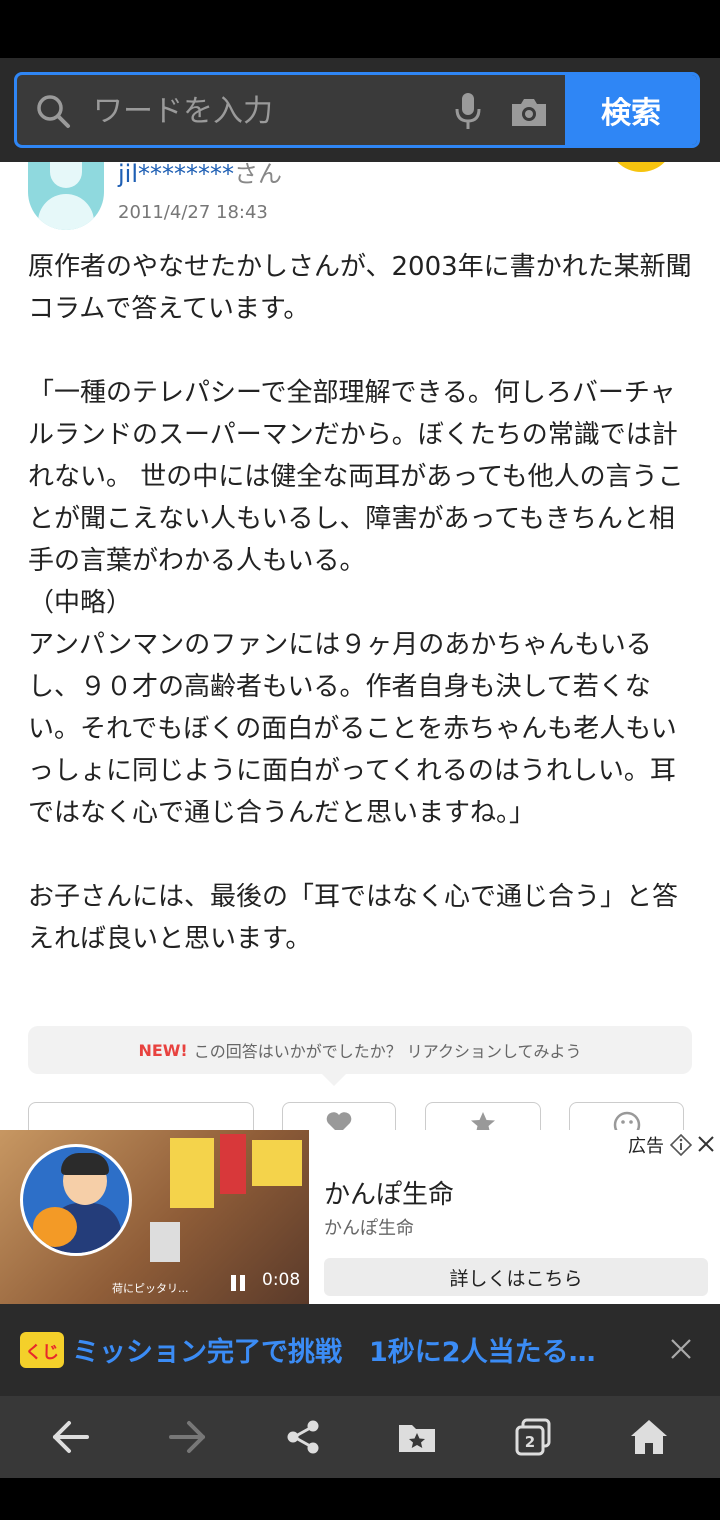 The image size is (720, 1520). I want to click on camera-icon, so click(529, 112).